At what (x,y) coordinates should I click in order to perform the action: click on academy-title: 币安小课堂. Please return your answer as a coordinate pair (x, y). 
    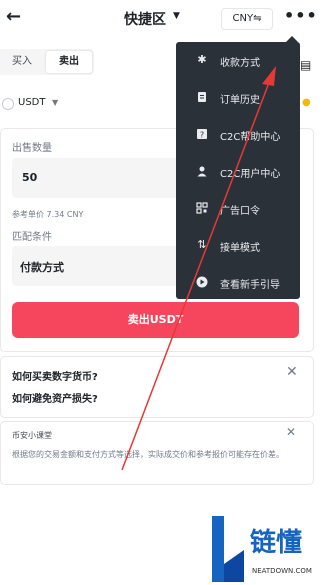
    Looking at the image, I should click on (32, 435).